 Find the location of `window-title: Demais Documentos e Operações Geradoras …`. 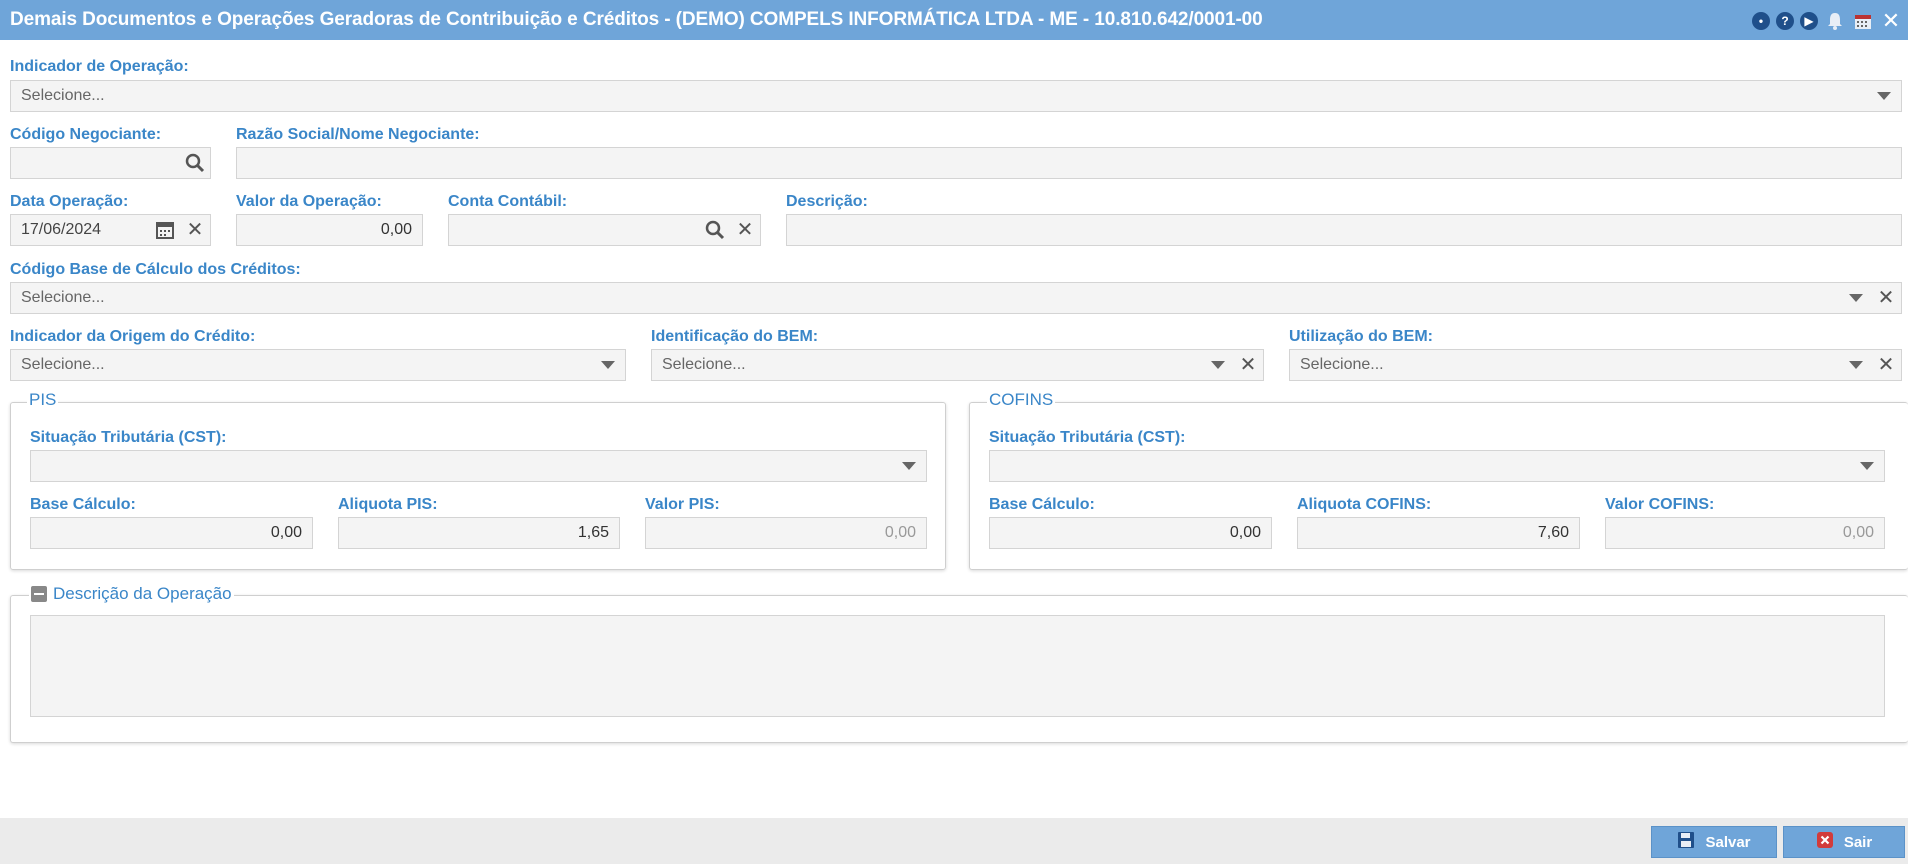

window-title: Demais Documentos e Operações Geradoras … is located at coordinates (636, 19).